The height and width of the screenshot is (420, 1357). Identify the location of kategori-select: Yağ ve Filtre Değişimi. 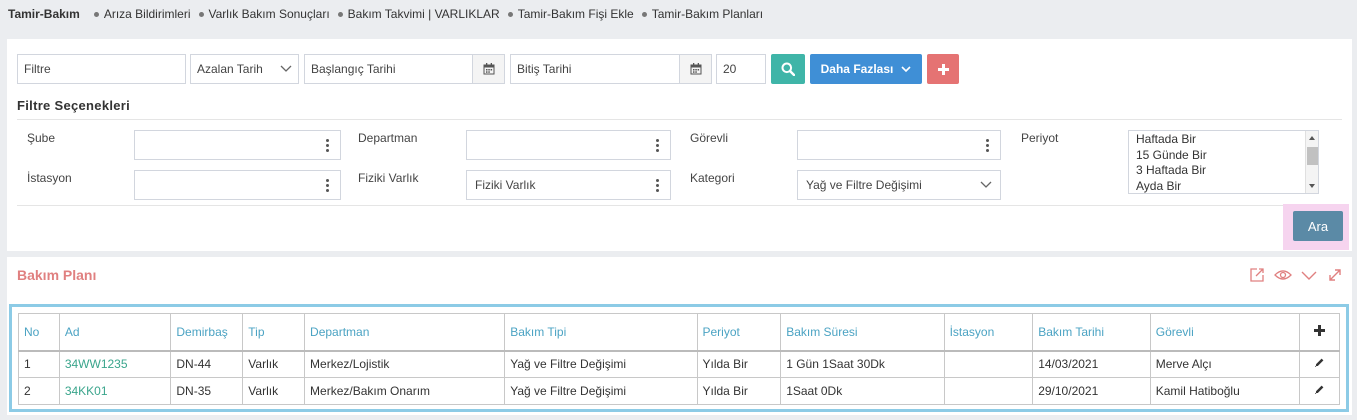
(899, 185).